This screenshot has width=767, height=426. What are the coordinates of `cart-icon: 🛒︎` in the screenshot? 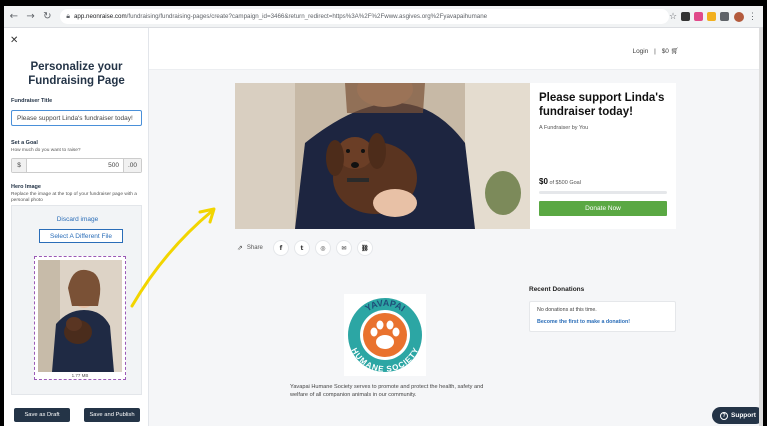 It's located at (675, 51).